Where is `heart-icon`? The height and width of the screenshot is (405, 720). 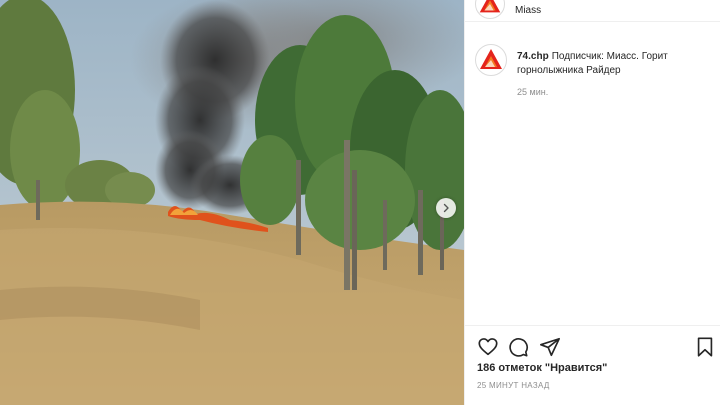
heart-icon is located at coordinates (488, 347).